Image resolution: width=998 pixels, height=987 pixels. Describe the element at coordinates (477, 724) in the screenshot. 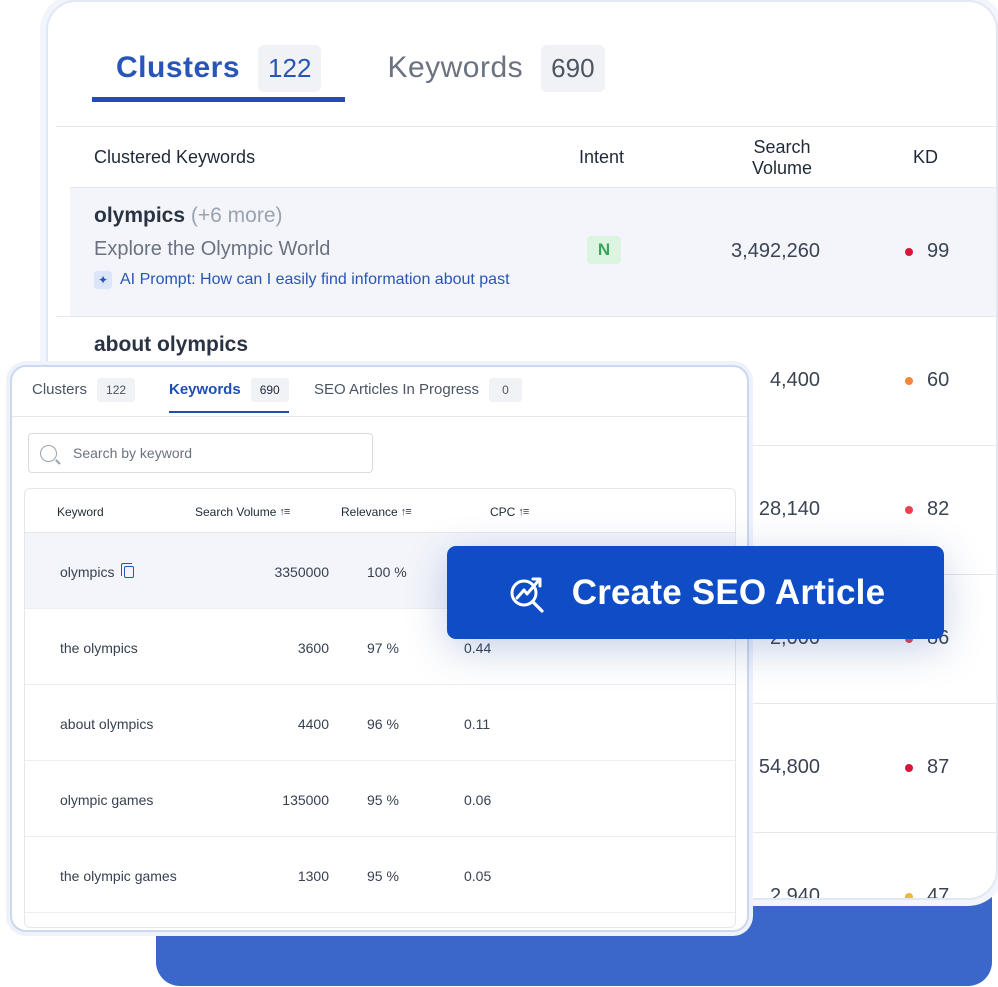

I see `cpc-cell: 0.11` at that location.